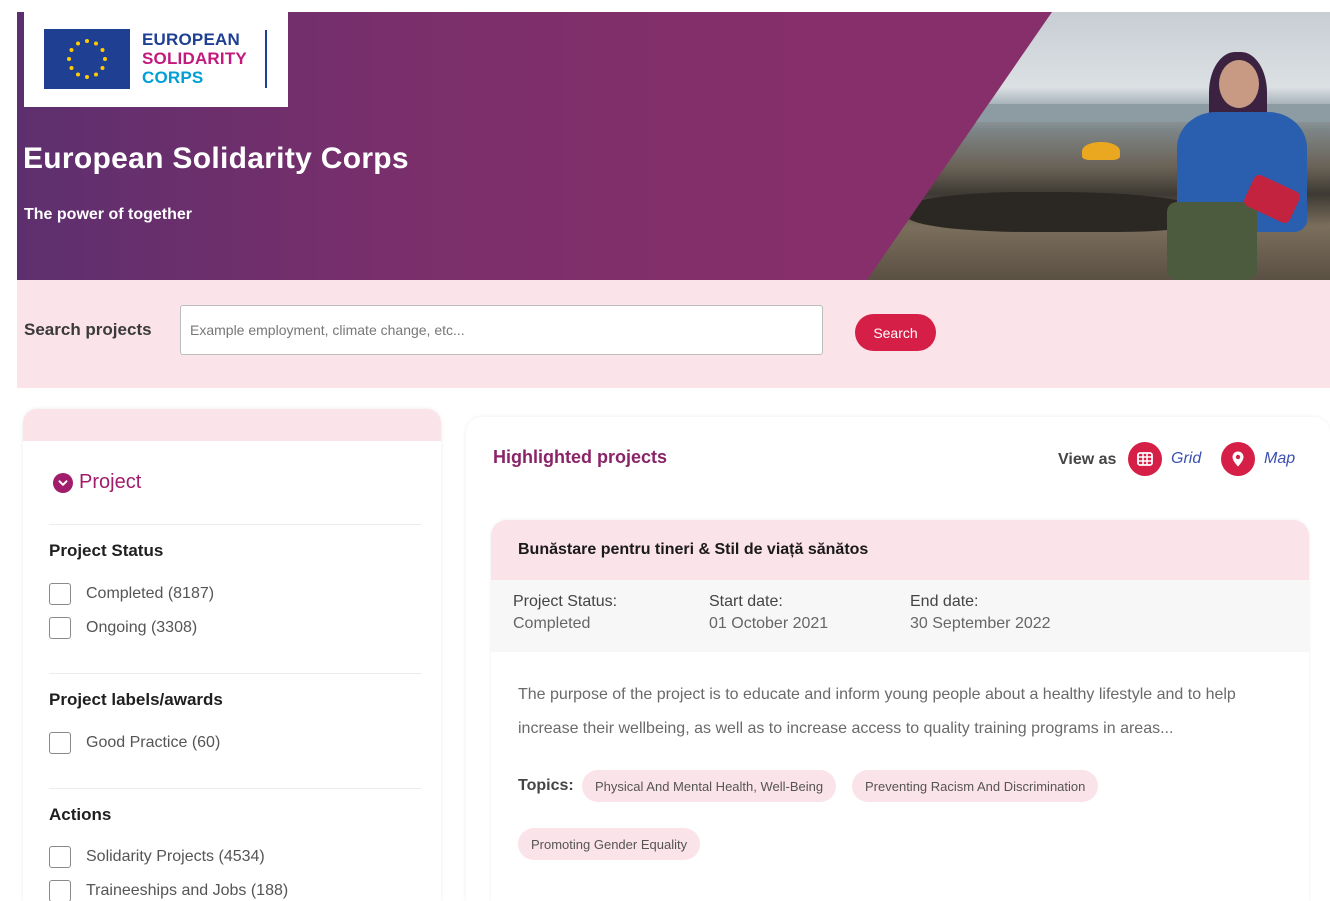  What do you see at coordinates (88, 329) in the screenshot?
I see `search-label: Search projects` at bounding box center [88, 329].